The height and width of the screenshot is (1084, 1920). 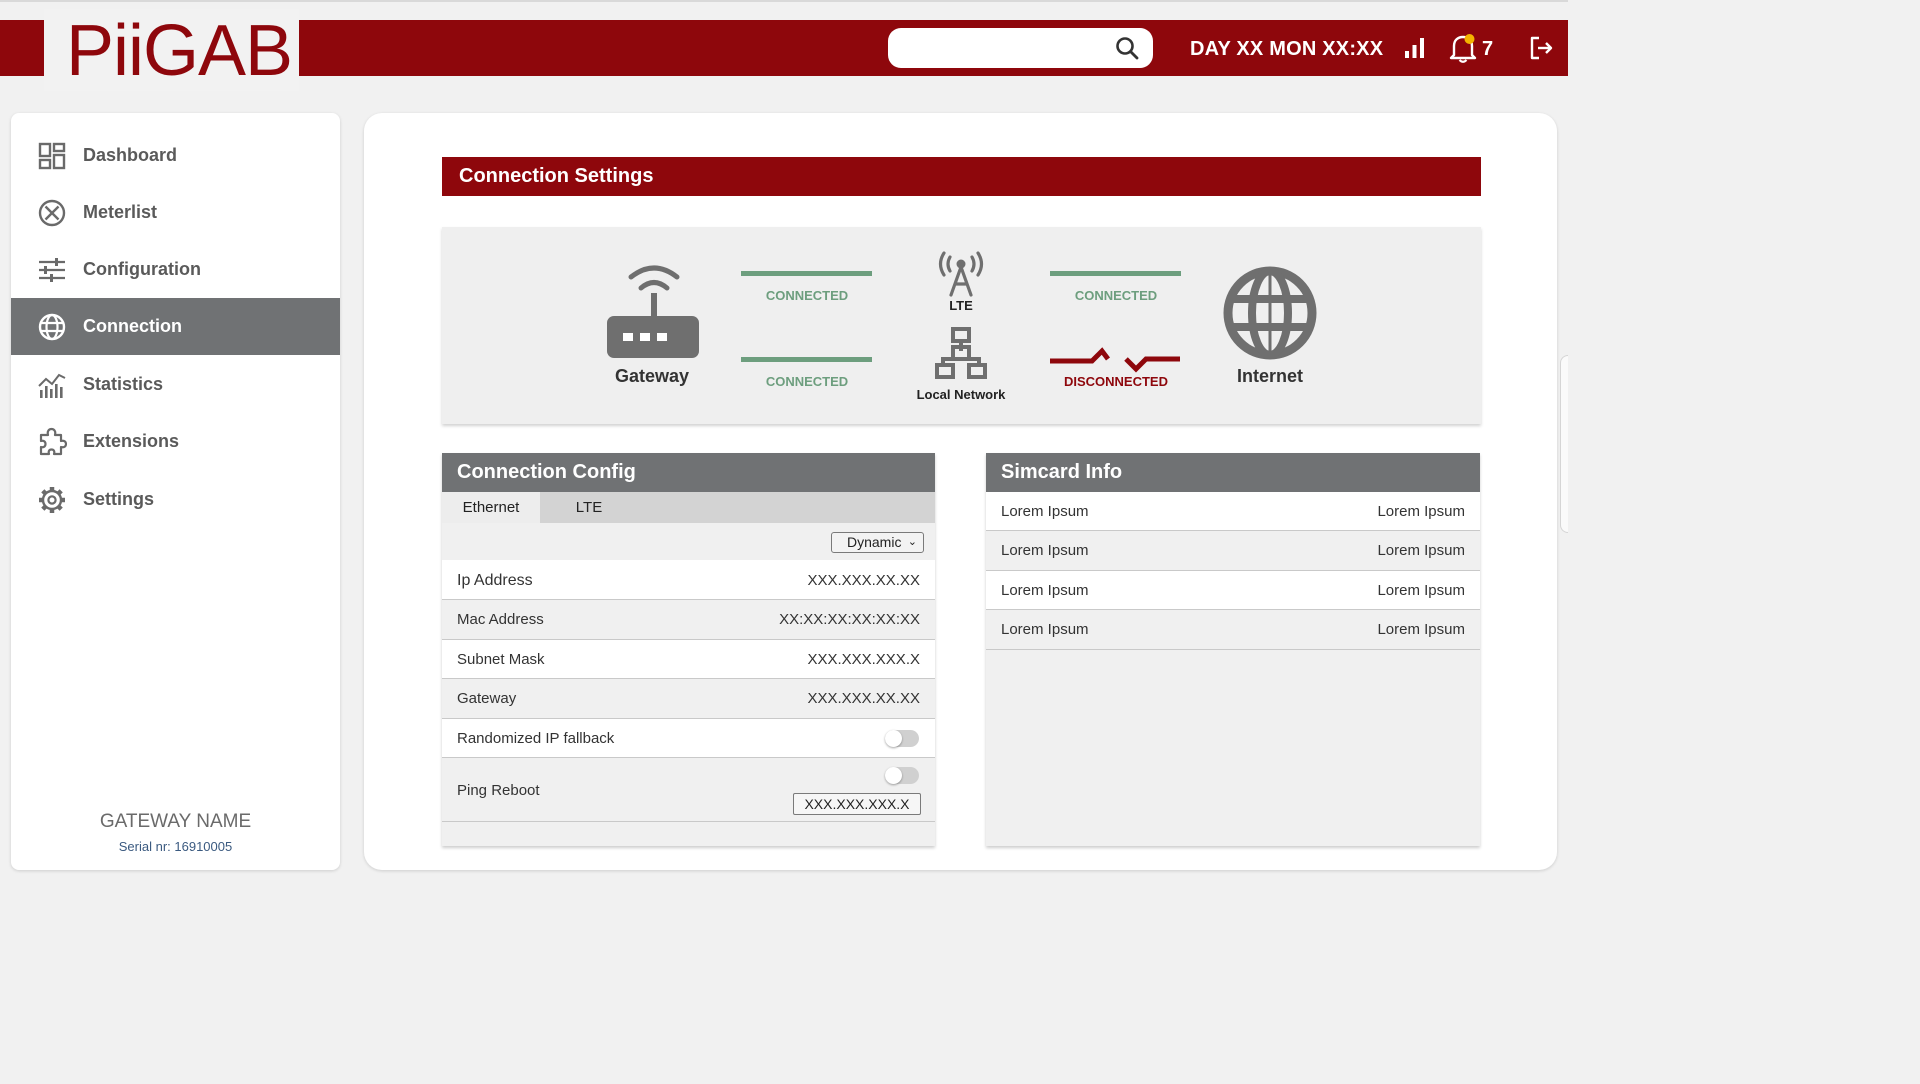 I want to click on sliders-icon, so click(x=52, y=270).